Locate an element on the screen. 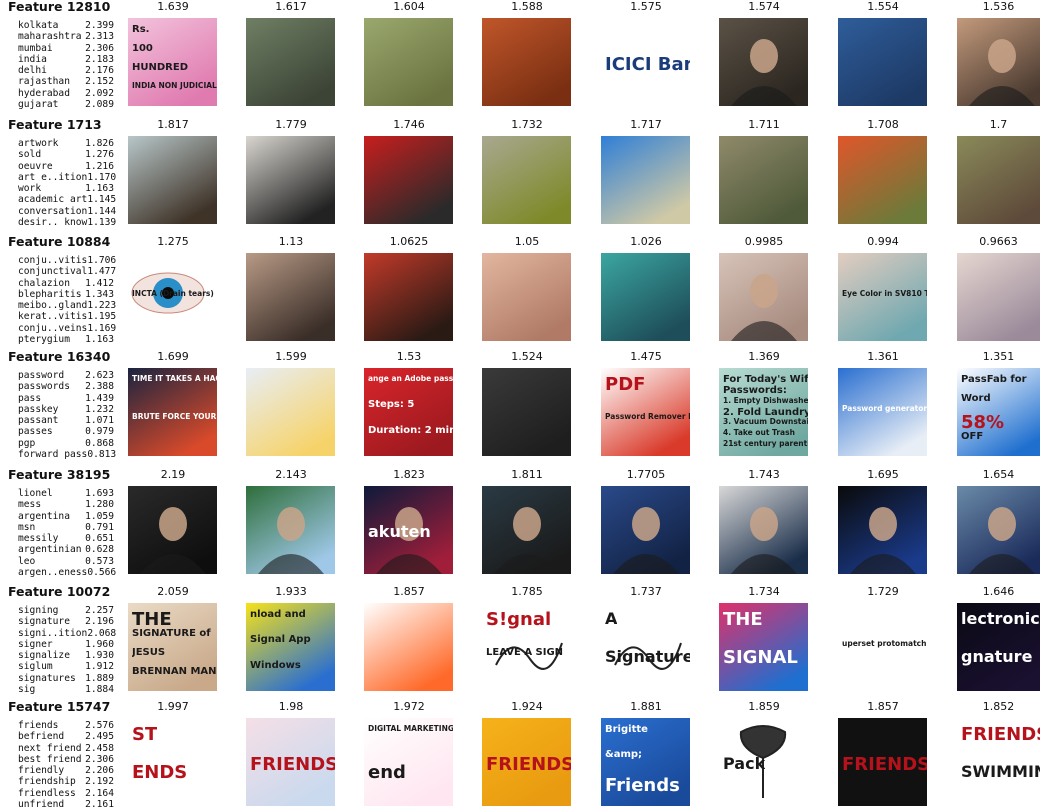 Image resolution: width=1040 pixels, height=812 pixels. image-tile: 1.0625 is located at coordinates (409, 288).